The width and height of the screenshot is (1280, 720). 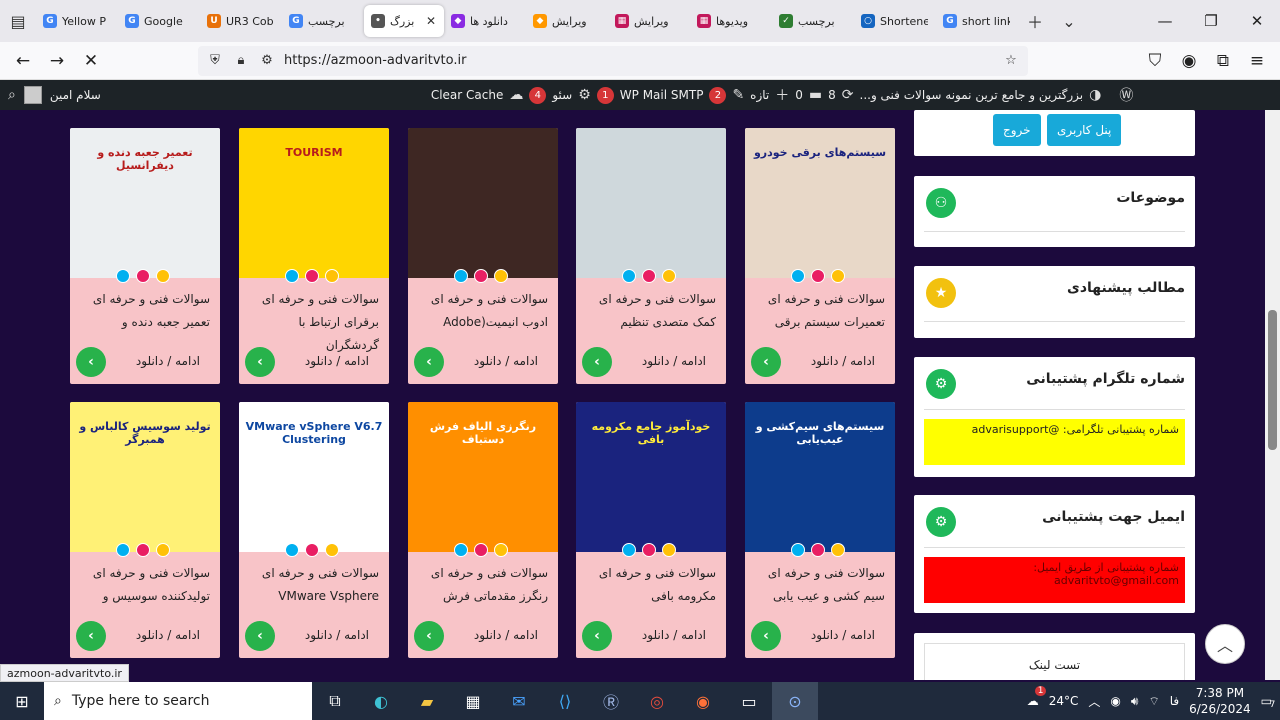 What do you see at coordinates (649, 21) in the screenshot?
I see `browser-tab: ▦ ویرایش` at bounding box center [649, 21].